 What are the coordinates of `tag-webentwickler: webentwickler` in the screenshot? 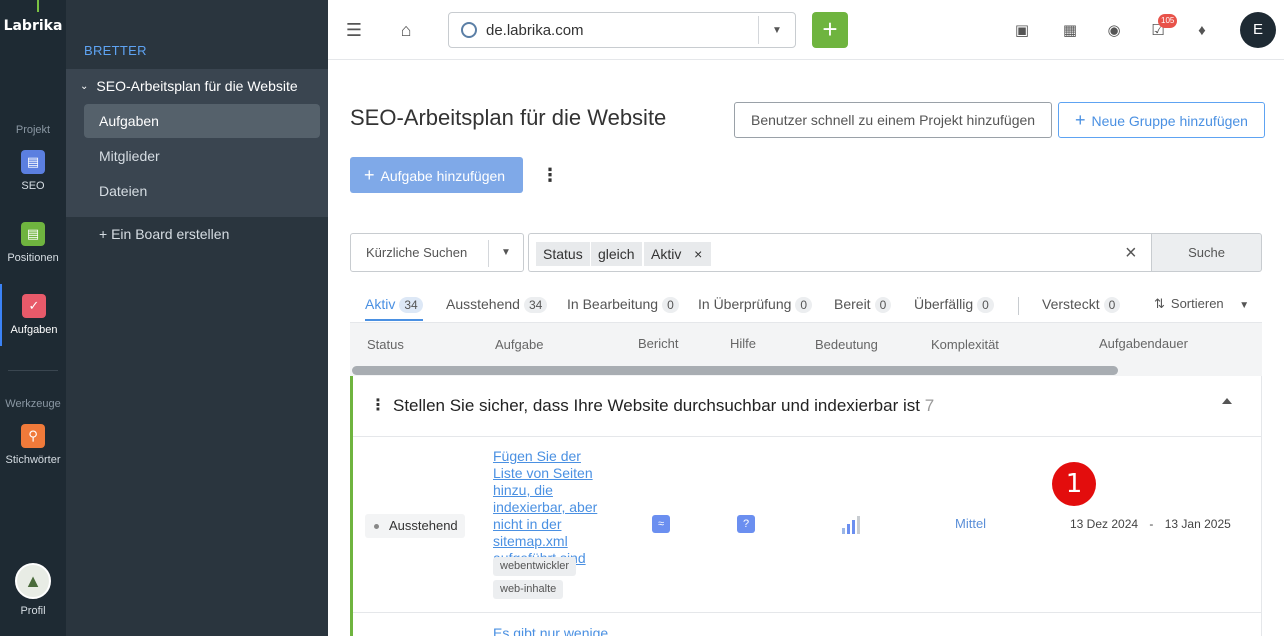 It's located at (535, 566).